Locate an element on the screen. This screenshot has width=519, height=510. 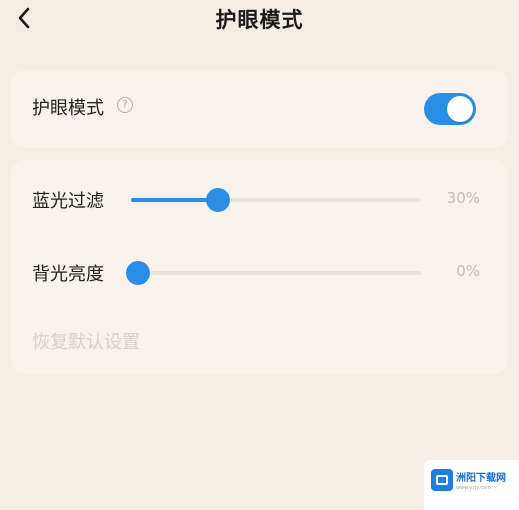
watermark-text: 洲阳下载网 is located at coordinates (481, 478).